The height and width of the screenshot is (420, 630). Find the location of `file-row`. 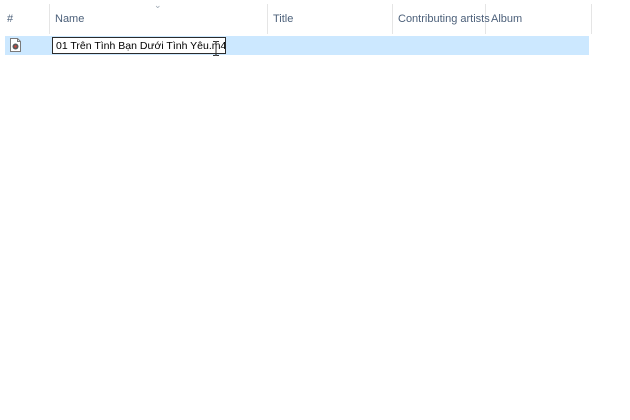

file-row is located at coordinates (297, 45).